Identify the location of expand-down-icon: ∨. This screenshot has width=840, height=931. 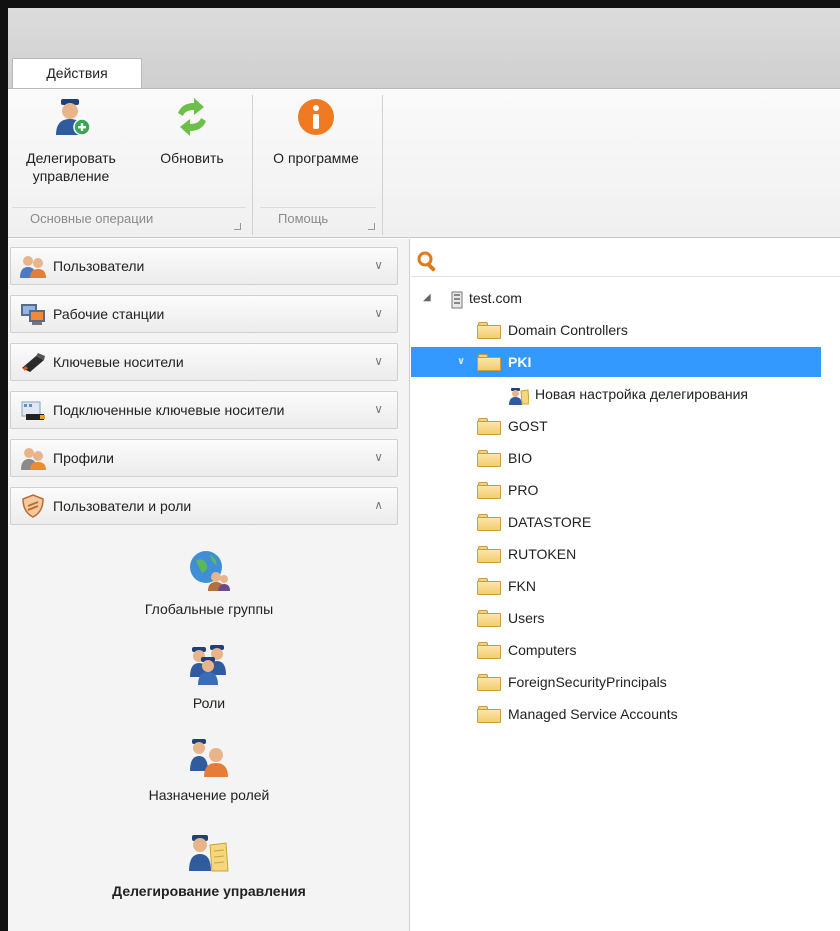
(461, 362).